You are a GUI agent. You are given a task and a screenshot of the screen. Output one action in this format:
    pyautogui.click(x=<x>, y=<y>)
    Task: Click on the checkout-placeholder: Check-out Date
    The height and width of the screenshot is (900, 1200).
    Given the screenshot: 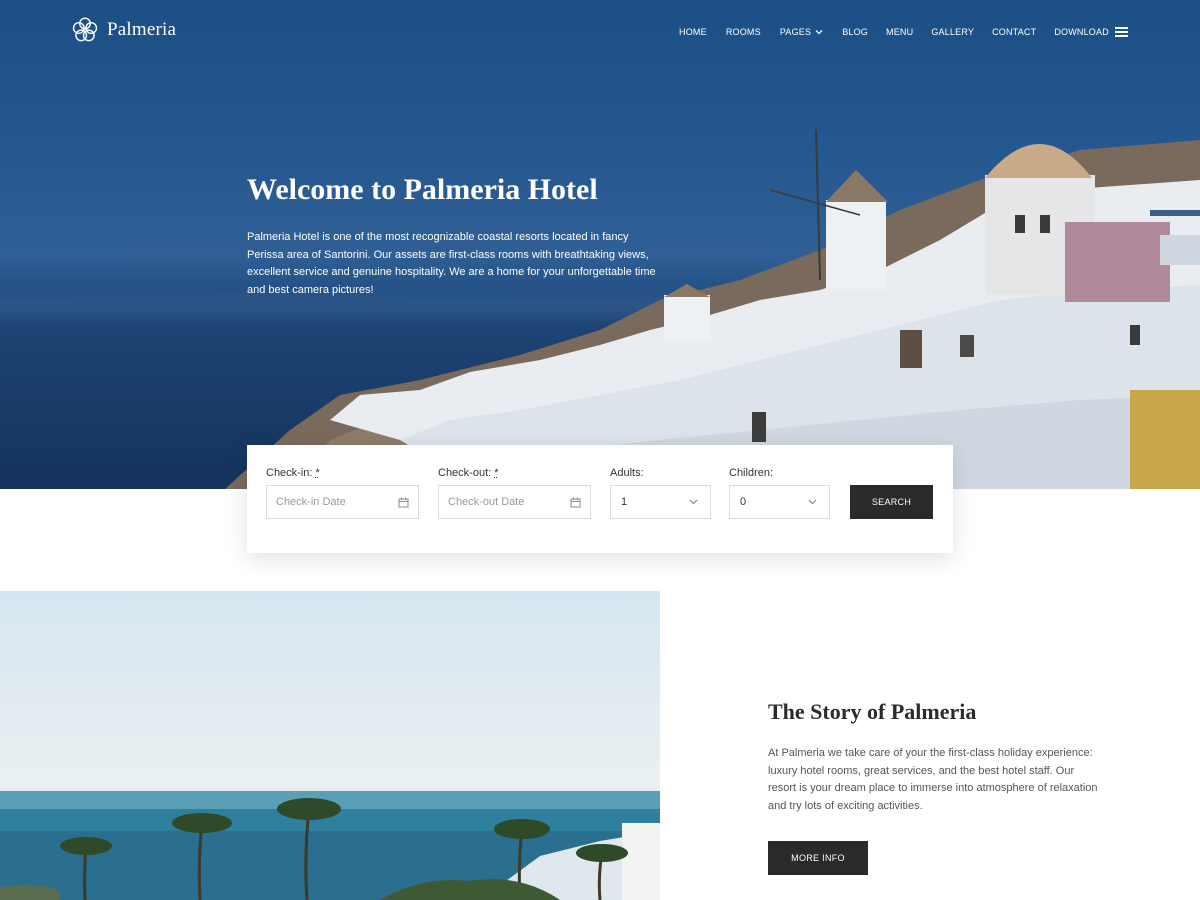 What is the action you would take?
    pyautogui.click(x=486, y=502)
    